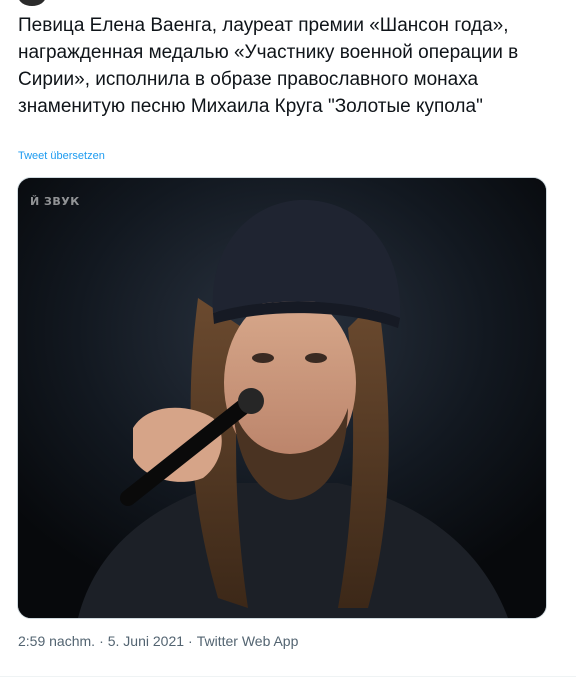 This screenshot has height=680, width=576. I want to click on translate-tweet-link: Tweet übersetzen, so click(61, 156).